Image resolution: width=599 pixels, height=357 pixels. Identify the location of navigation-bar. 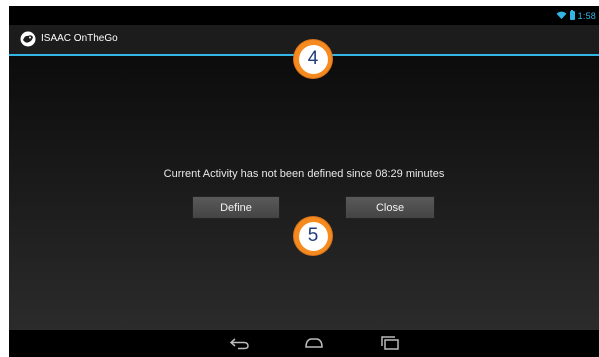
(304, 343).